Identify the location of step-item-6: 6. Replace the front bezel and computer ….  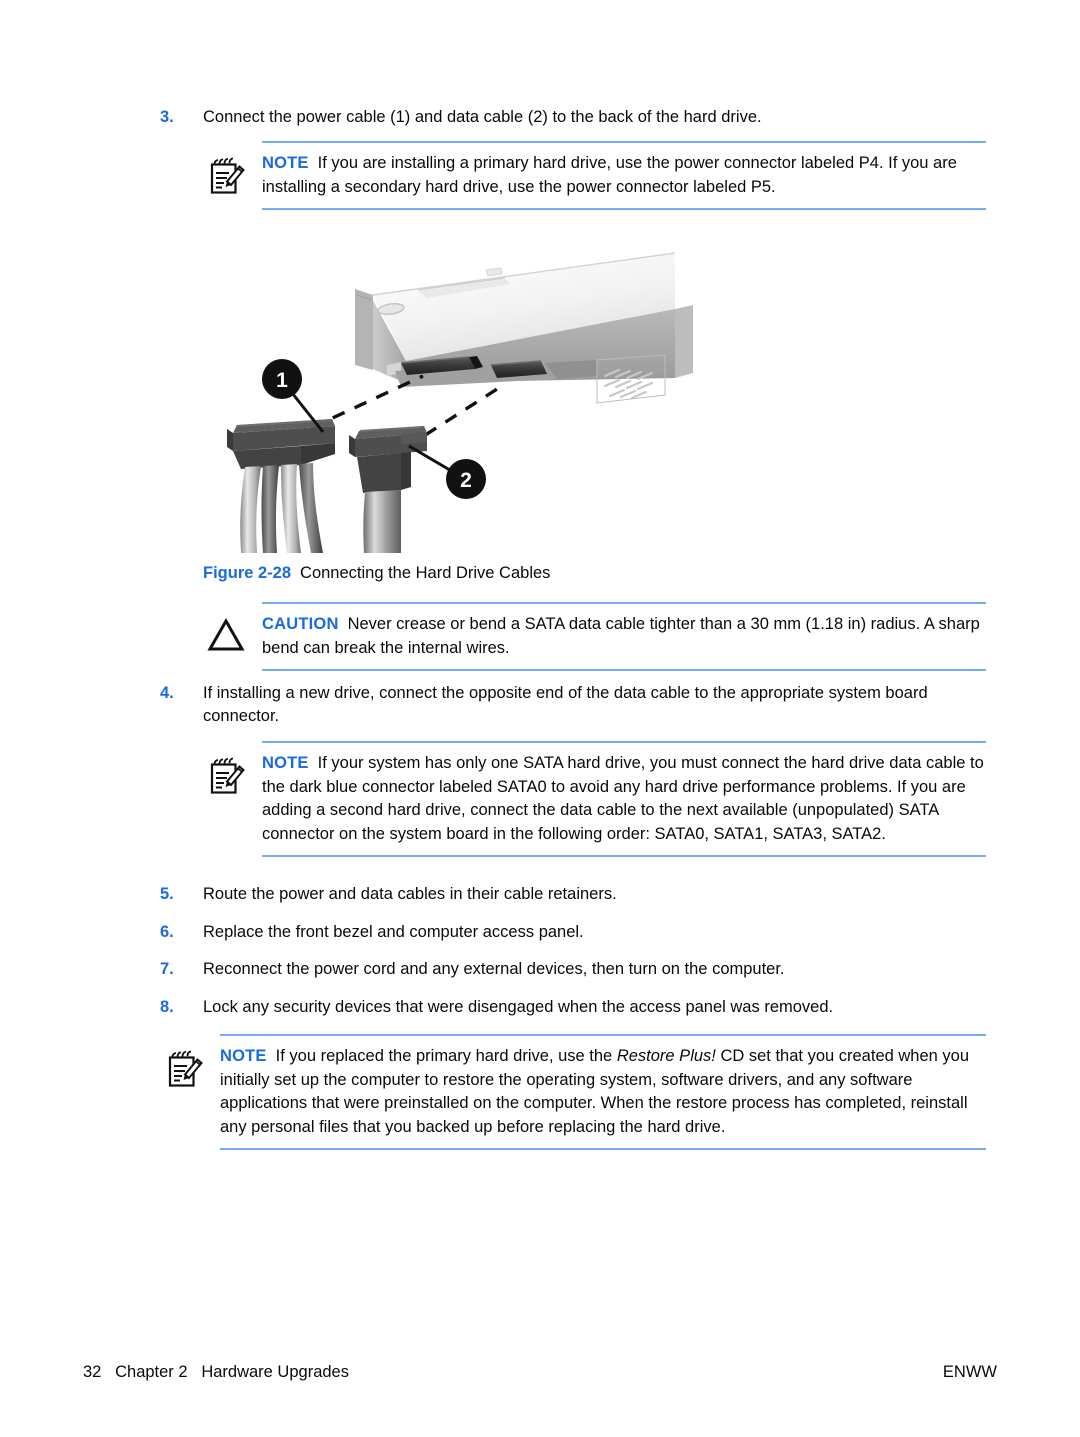
(575, 932).